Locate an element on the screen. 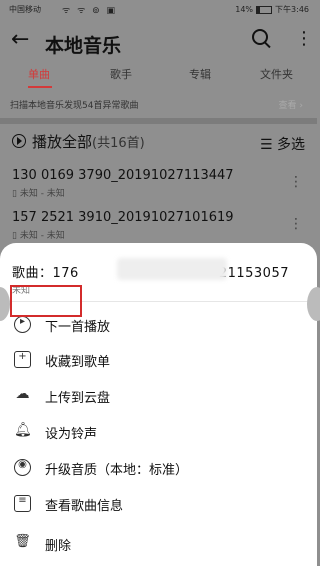  more-vertical-icon: ⋮ is located at coordinates (304, 38).